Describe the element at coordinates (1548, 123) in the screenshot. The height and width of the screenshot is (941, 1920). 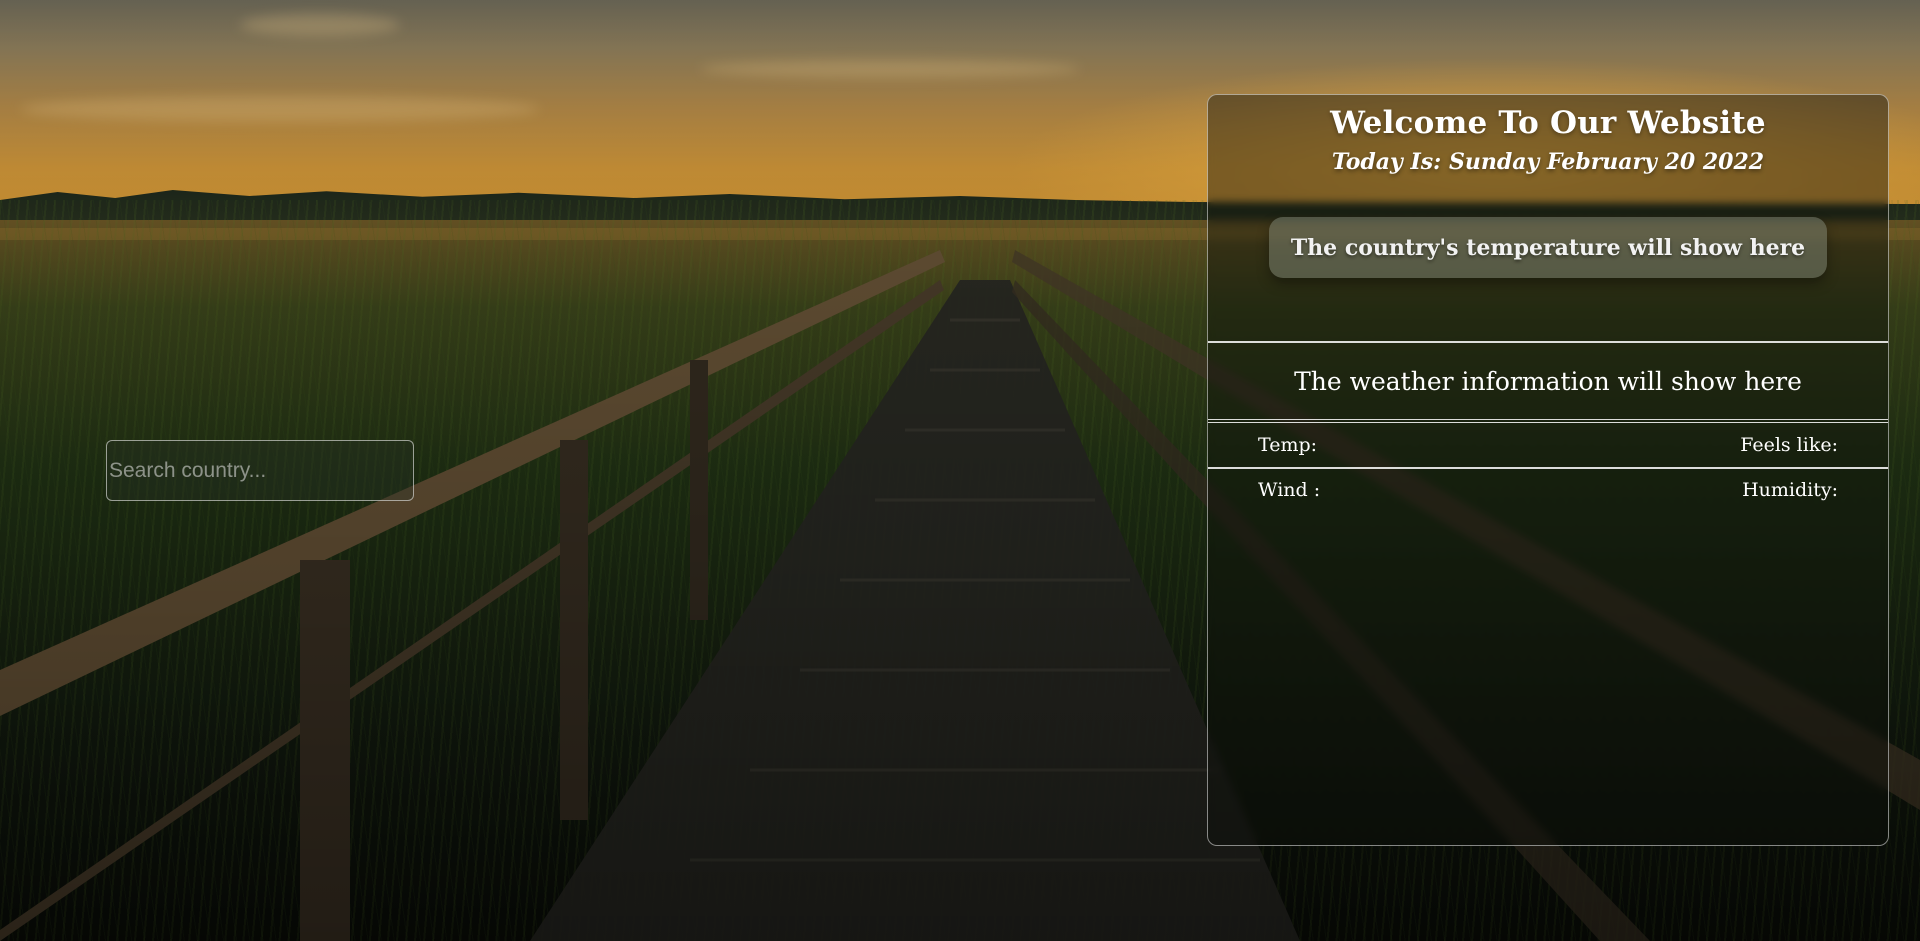
I see `page-title: Welcome To Our Website` at that location.